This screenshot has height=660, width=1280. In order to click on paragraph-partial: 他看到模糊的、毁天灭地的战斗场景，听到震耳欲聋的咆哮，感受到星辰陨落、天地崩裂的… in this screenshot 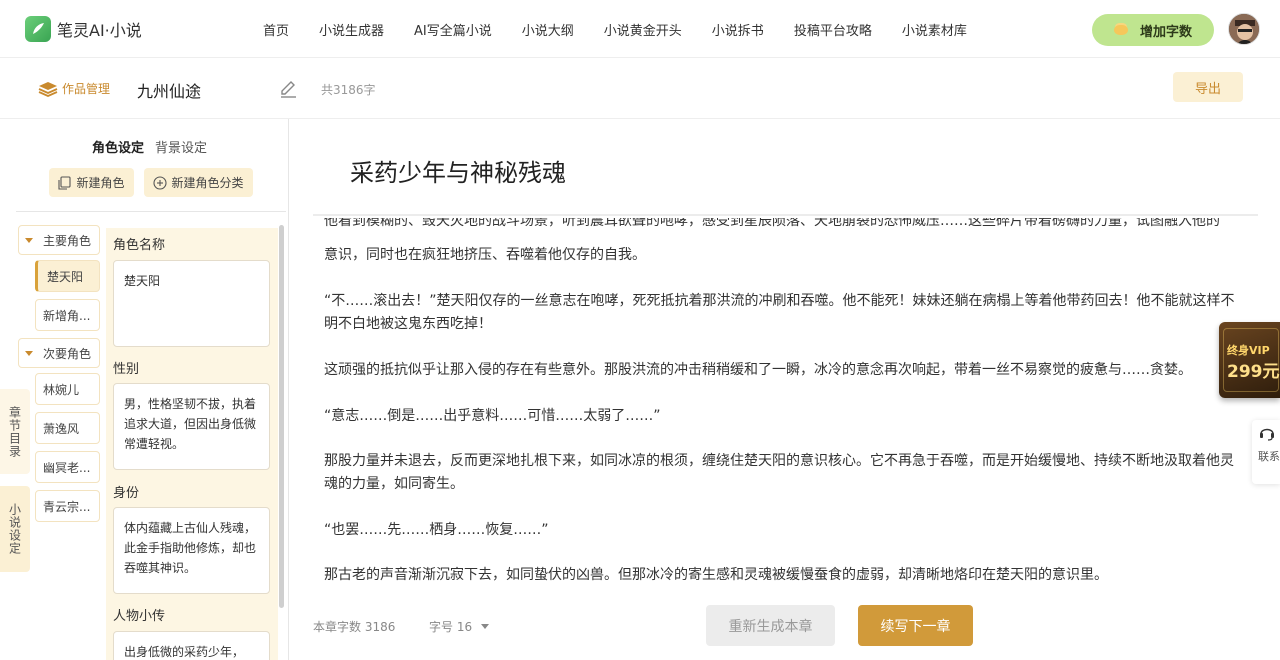, I will do `click(772, 223)`.